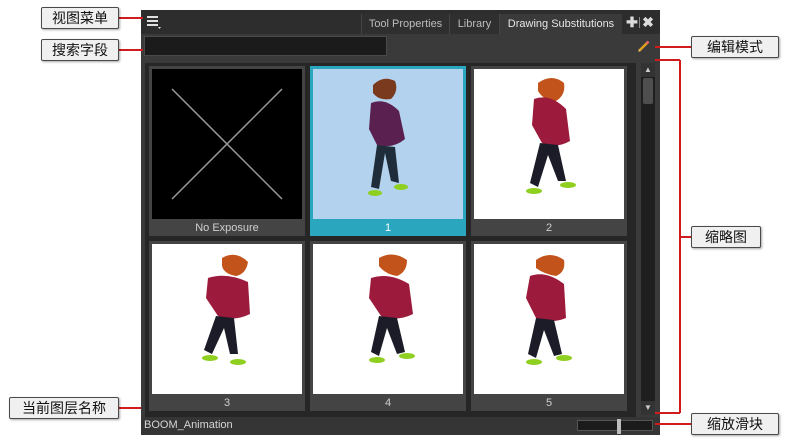 The height and width of the screenshot is (445, 797). What do you see at coordinates (726, 237) in the screenshot?
I see `callout-thumbnails: 缩略图` at bounding box center [726, 237].